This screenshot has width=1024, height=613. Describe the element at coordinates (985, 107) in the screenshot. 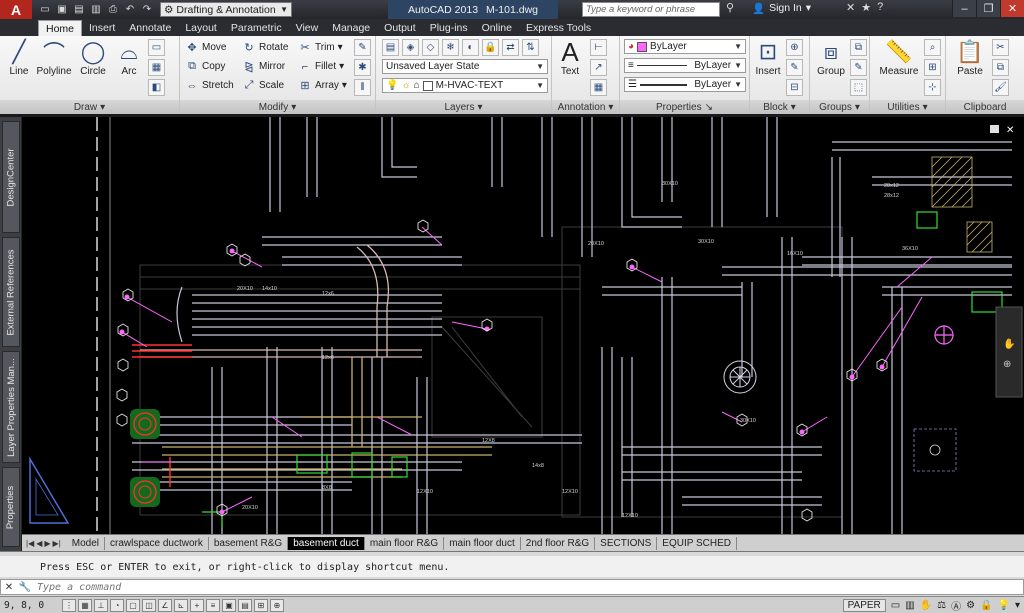

I see `clipboard-panel-title: Clipboard` at that location.